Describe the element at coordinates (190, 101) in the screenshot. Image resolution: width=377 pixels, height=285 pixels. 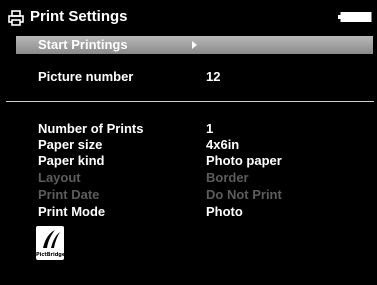
I see `divider` at that location.